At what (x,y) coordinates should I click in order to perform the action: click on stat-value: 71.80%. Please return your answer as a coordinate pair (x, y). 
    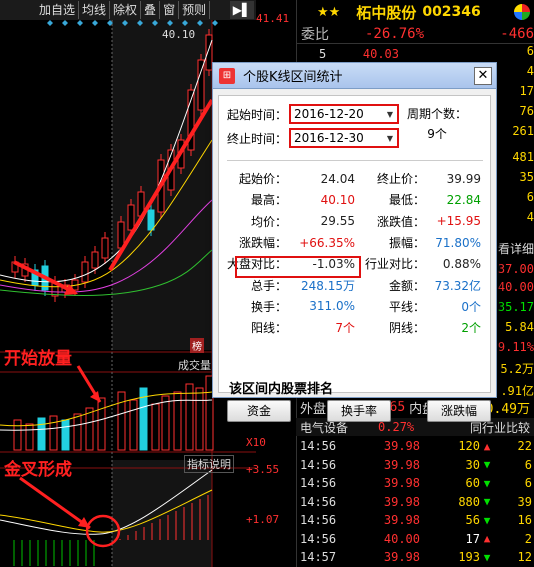
    Looking at the image, I should click on (458, 242).